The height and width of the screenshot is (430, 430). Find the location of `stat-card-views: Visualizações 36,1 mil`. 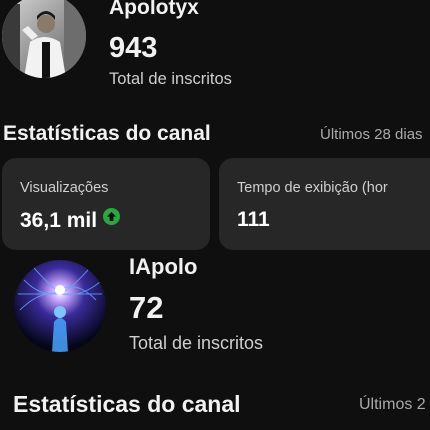

stat-card-views: Visualizações 36,1 mil is located at coordinates (106, 204).